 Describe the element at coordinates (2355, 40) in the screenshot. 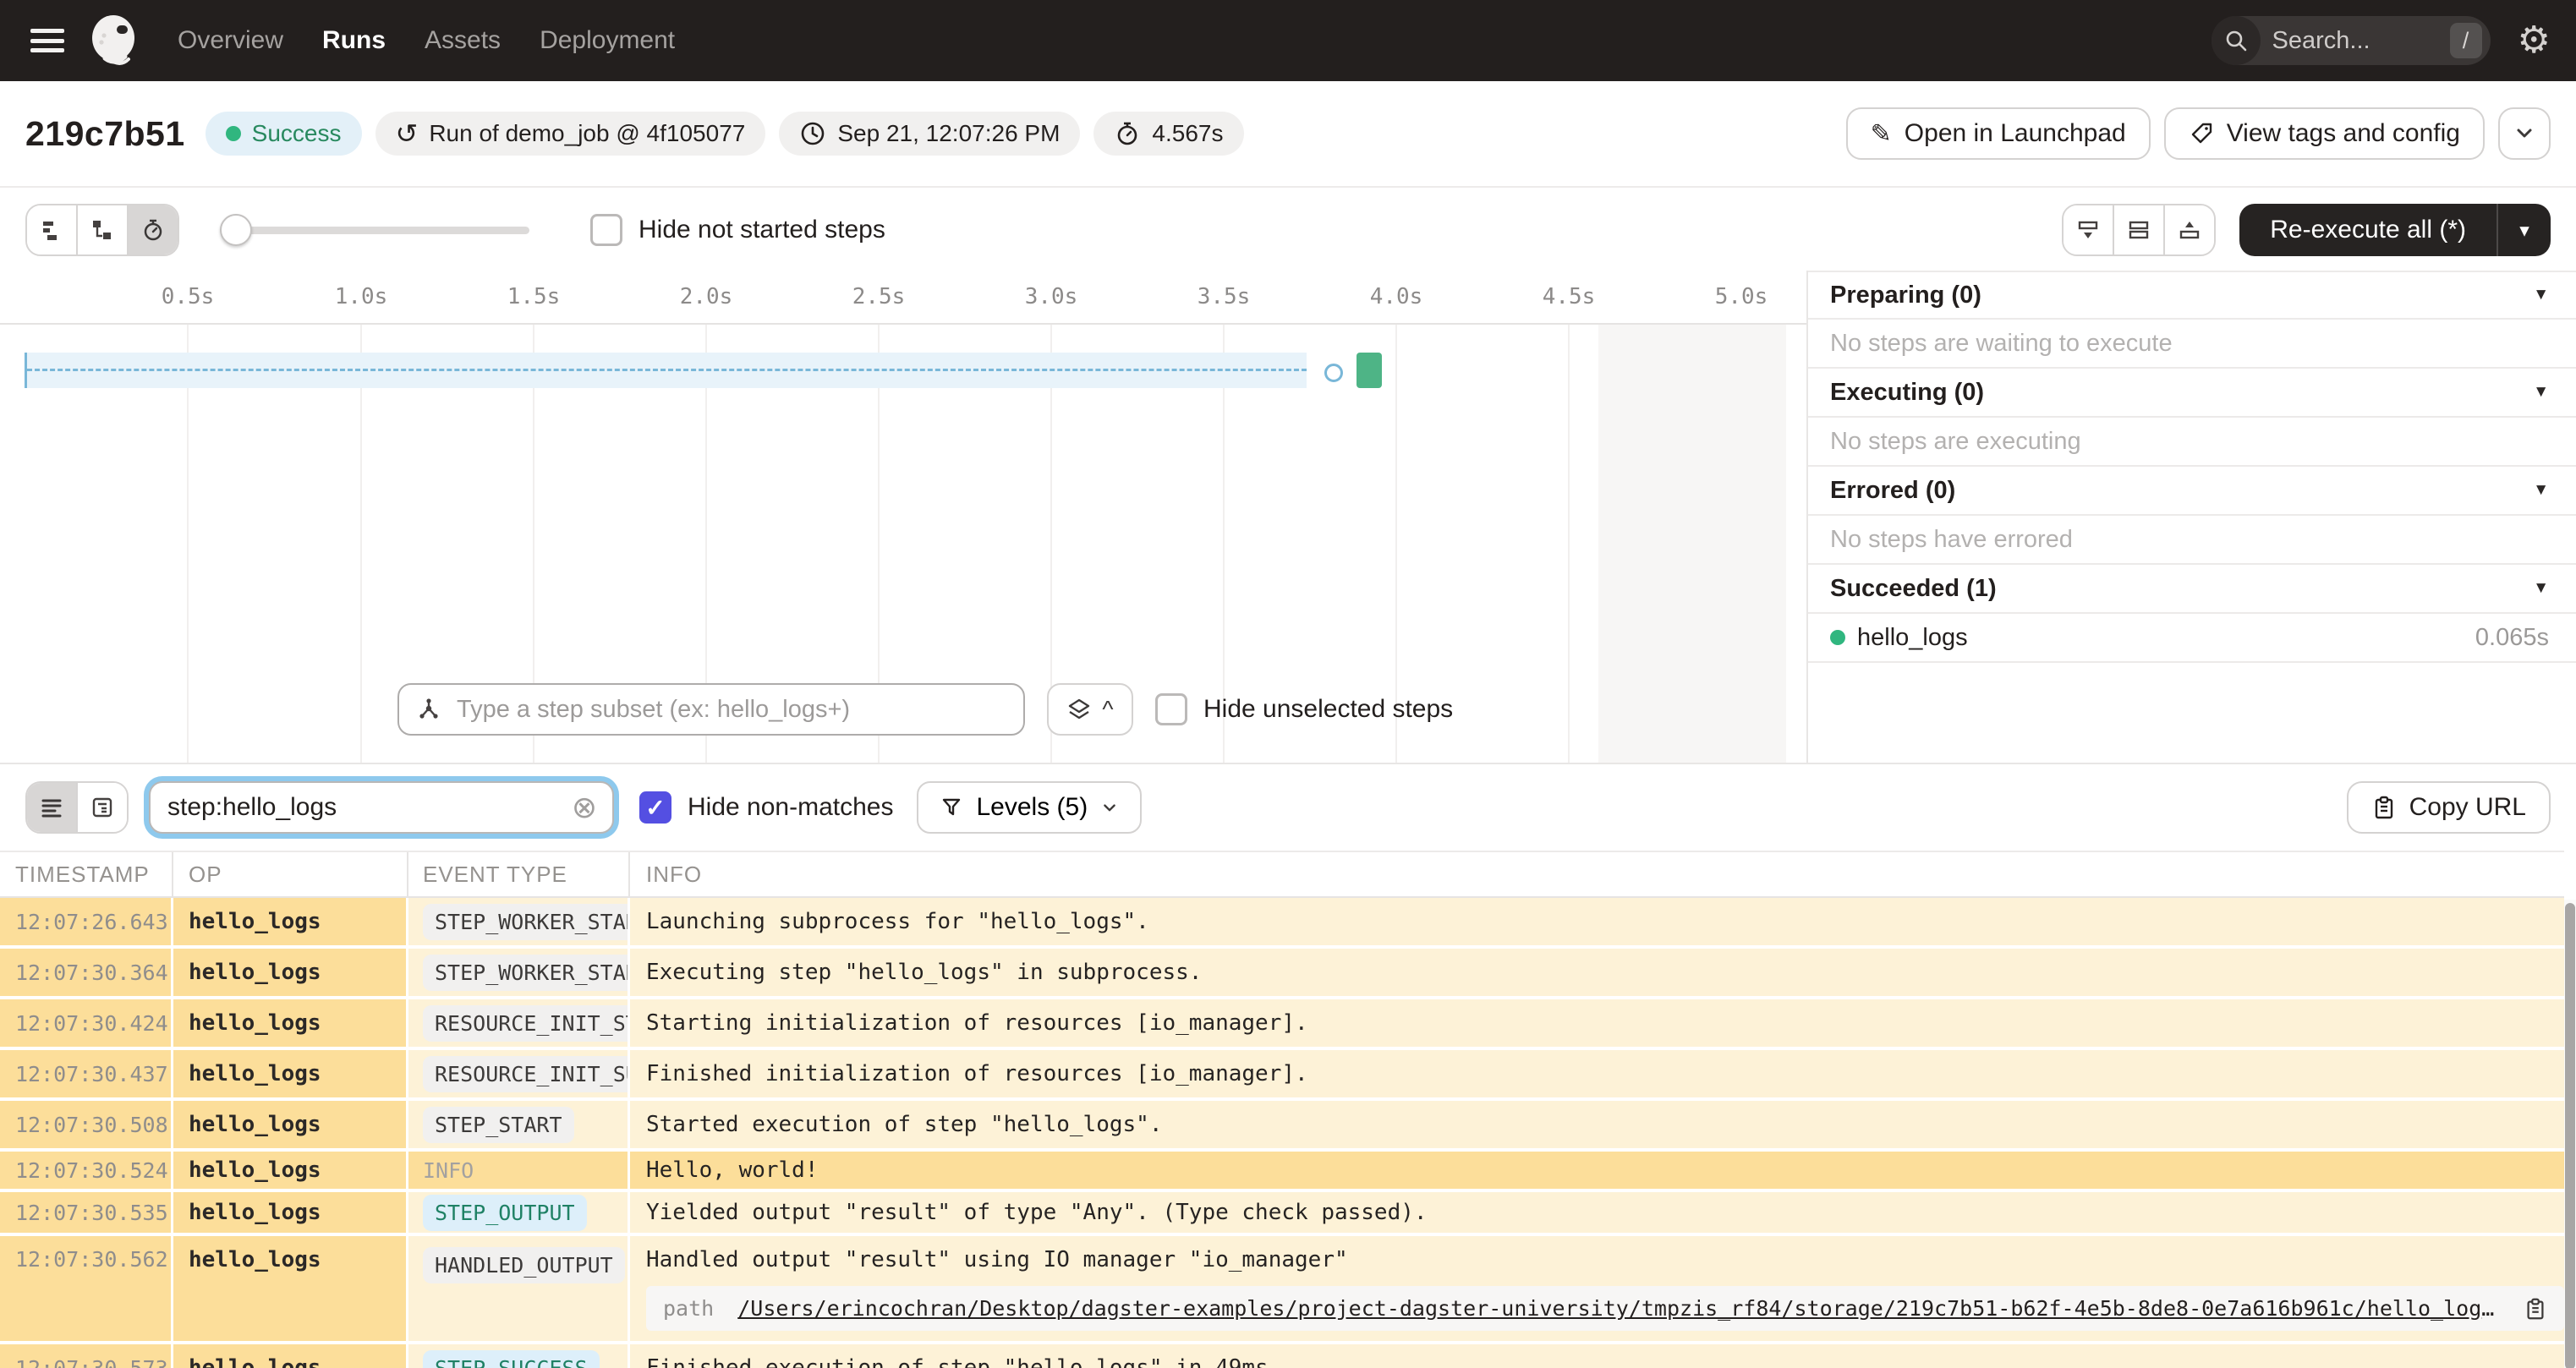

I see `search-input` at that location.